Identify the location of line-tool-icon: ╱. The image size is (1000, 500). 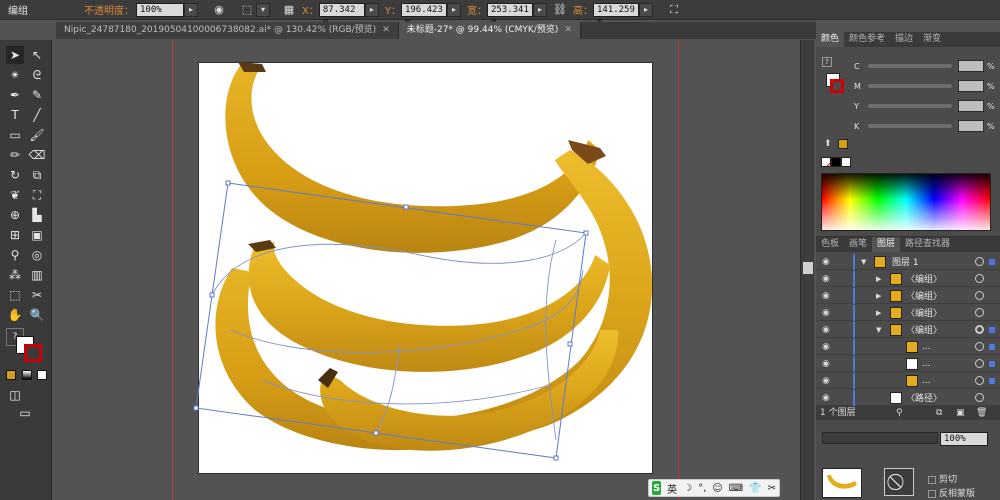
(37, 115).